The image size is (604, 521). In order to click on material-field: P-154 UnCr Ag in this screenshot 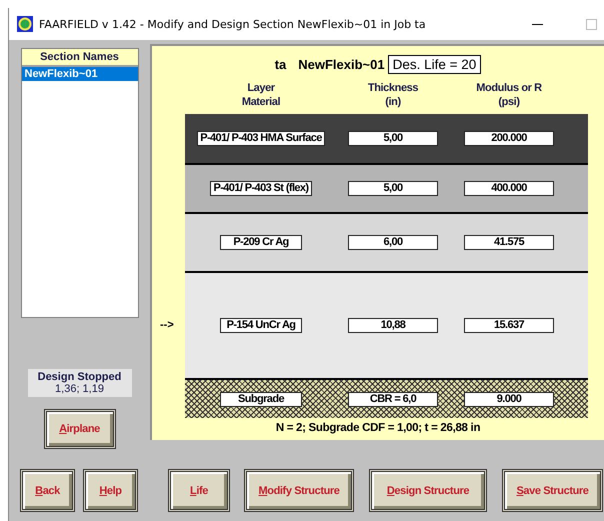, I will do `click(261, 325)`.